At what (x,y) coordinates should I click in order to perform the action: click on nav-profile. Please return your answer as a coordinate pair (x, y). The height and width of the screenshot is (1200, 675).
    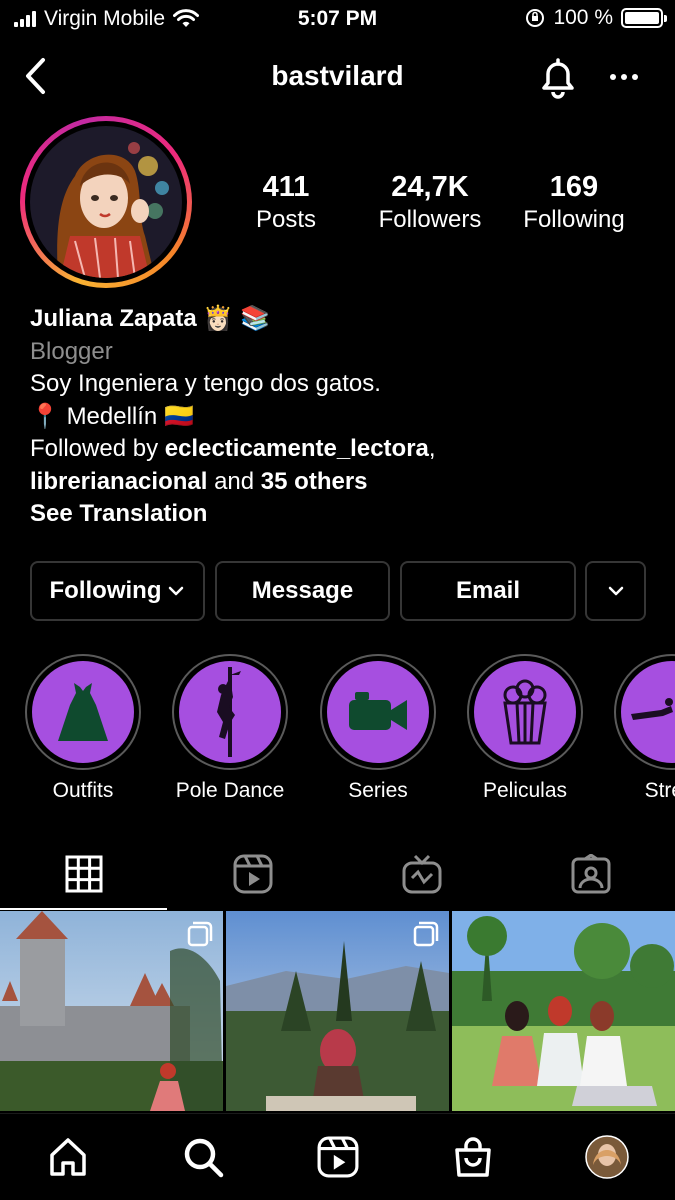
    Looking at the image, I should click on (607, 1157).